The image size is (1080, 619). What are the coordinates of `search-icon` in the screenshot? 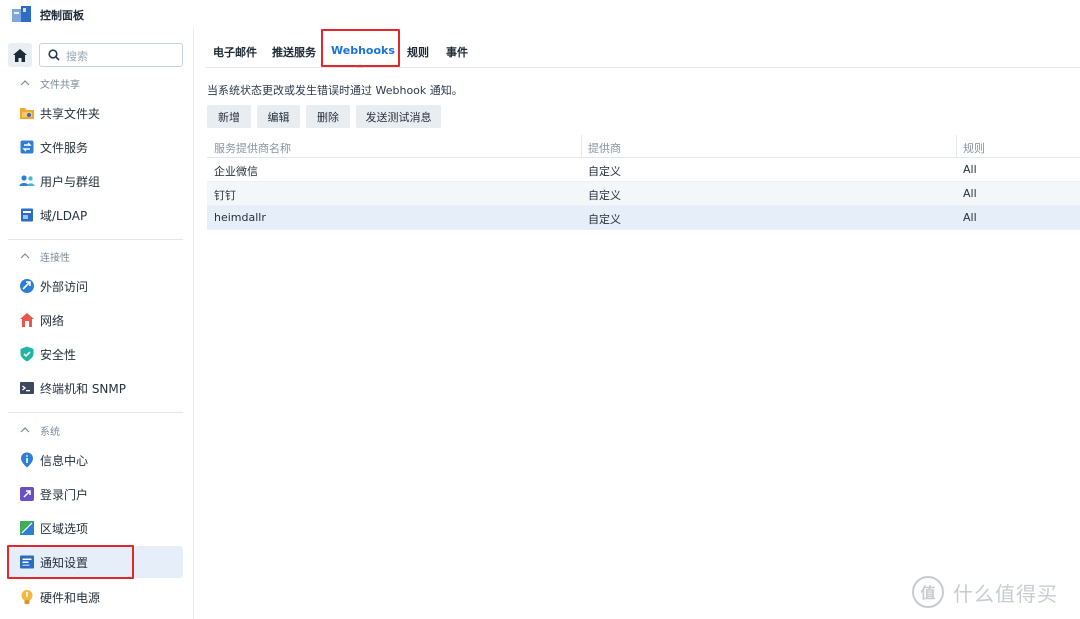 It's located at (54, 55).